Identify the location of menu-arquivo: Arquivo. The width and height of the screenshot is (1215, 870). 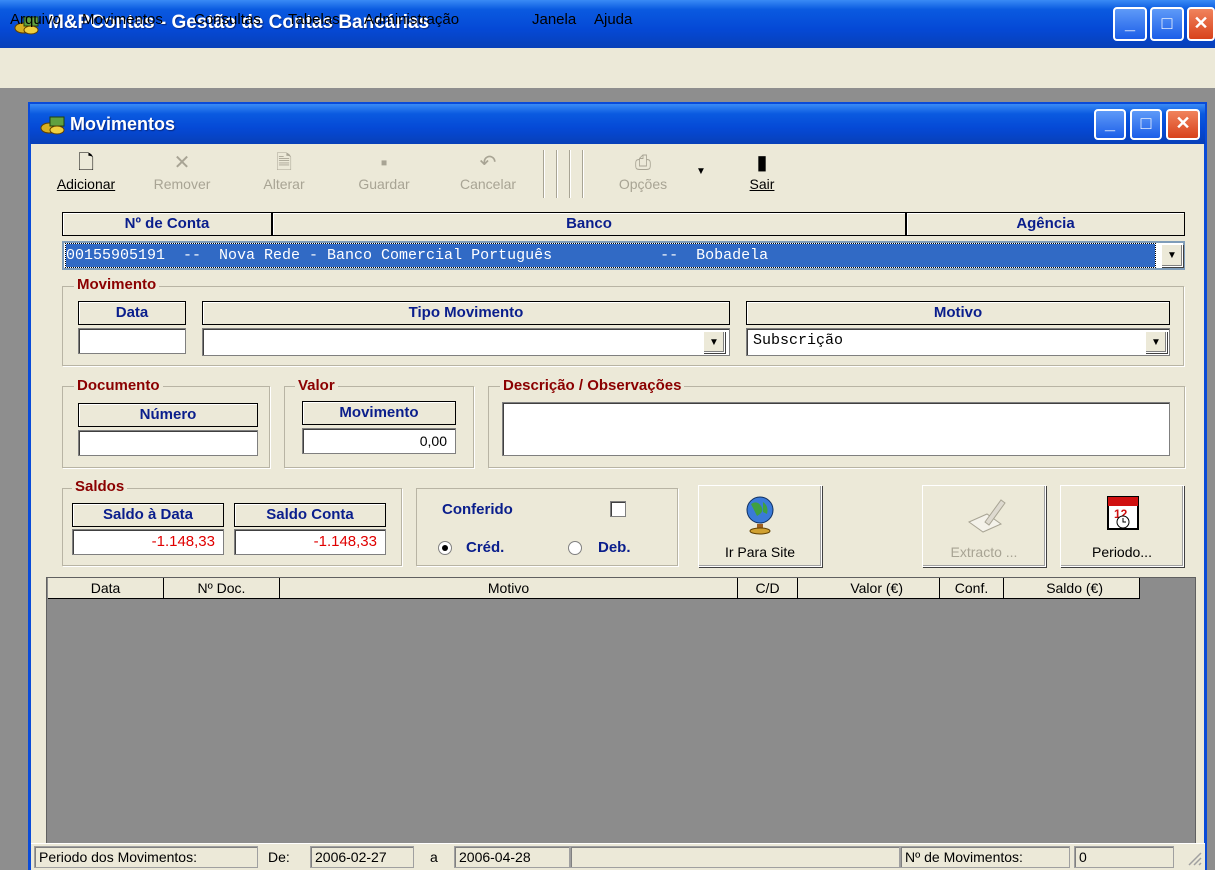
(35, 19).